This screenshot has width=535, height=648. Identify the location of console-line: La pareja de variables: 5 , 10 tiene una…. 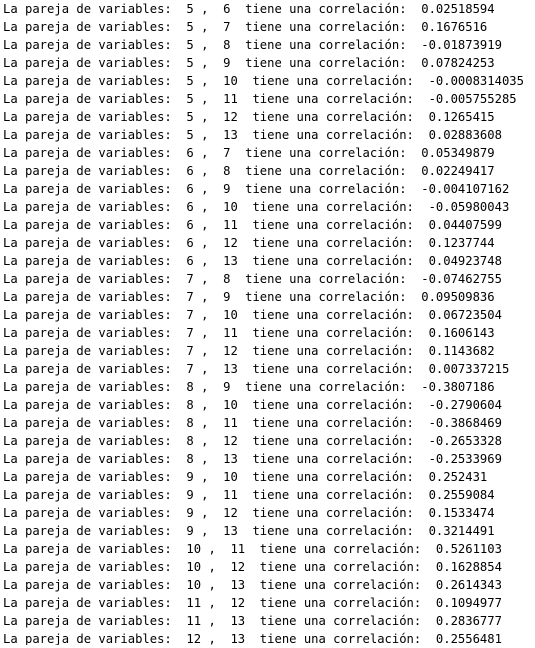
(263, 81).